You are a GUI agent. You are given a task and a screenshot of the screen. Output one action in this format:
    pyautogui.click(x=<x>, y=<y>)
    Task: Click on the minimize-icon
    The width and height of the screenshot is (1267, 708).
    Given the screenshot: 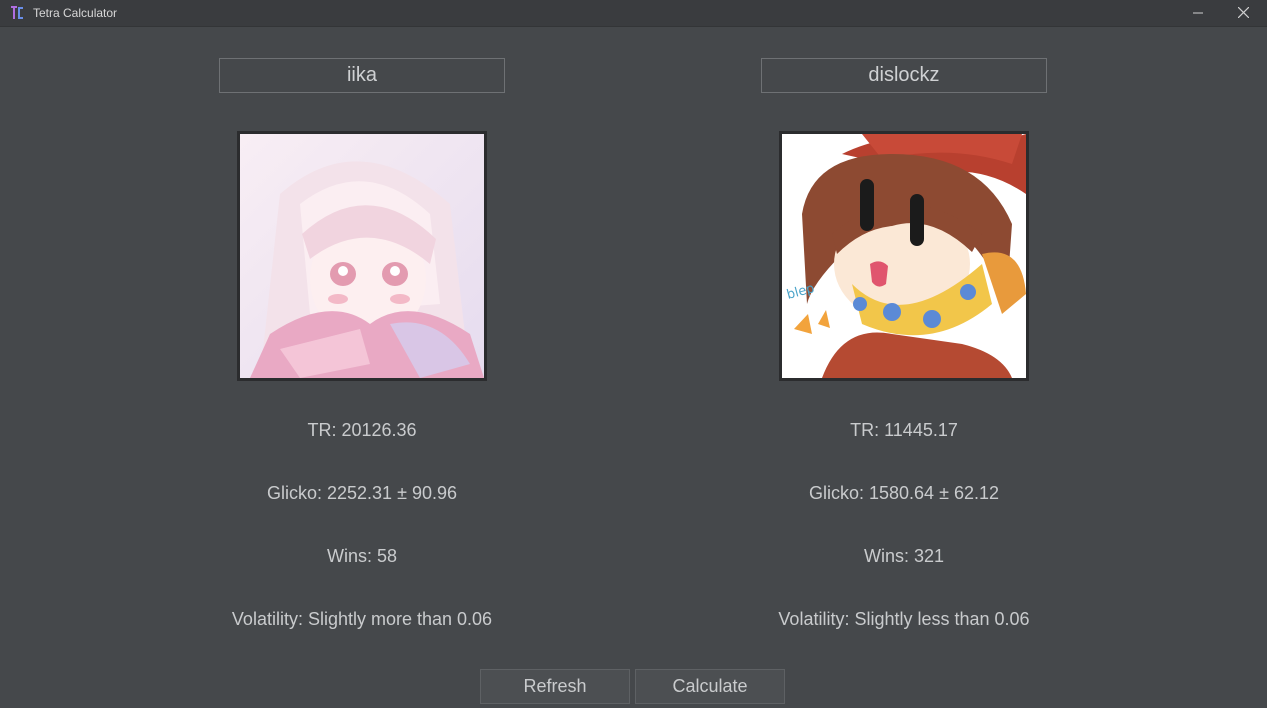 What is the action you would take?
    pyautogui.click(x=1198, y=14)
    